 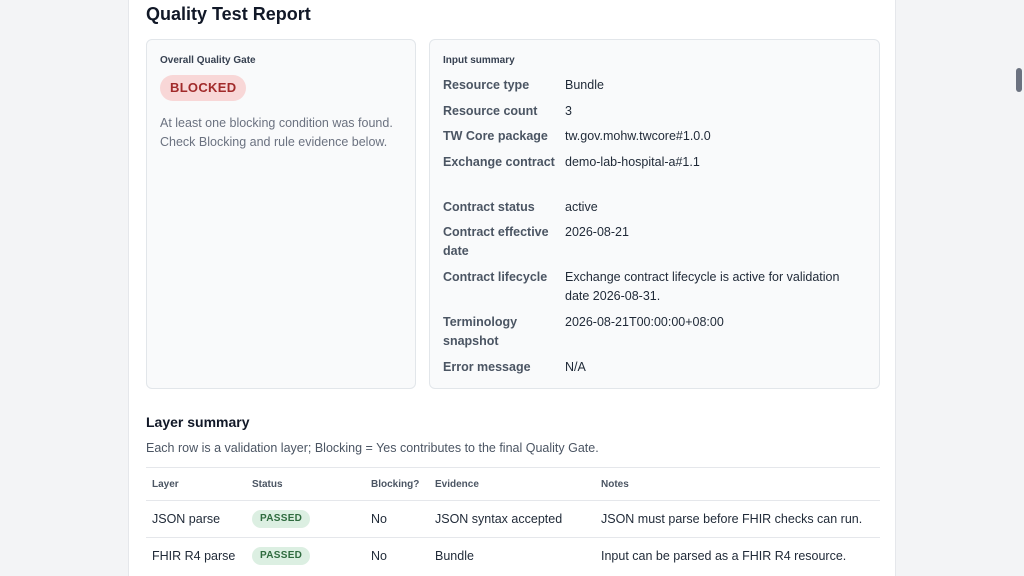 I want to click on summary-value: 2026-08-21, so click(x=597, y=232).